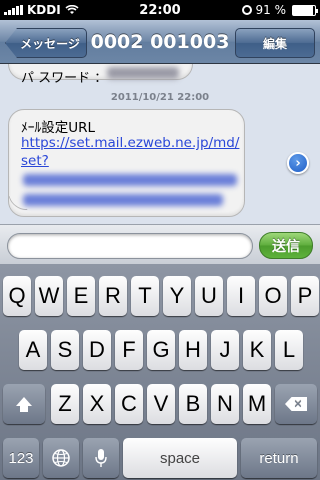  Describe the element at coordinates (257, 404) in the screenshot. I see `key-m: M` at that location.